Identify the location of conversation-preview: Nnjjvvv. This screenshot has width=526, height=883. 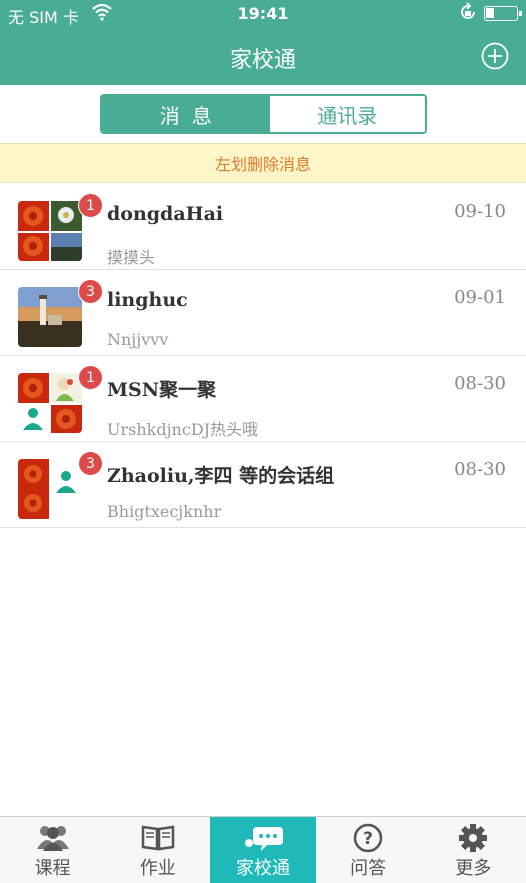
(138, 339).